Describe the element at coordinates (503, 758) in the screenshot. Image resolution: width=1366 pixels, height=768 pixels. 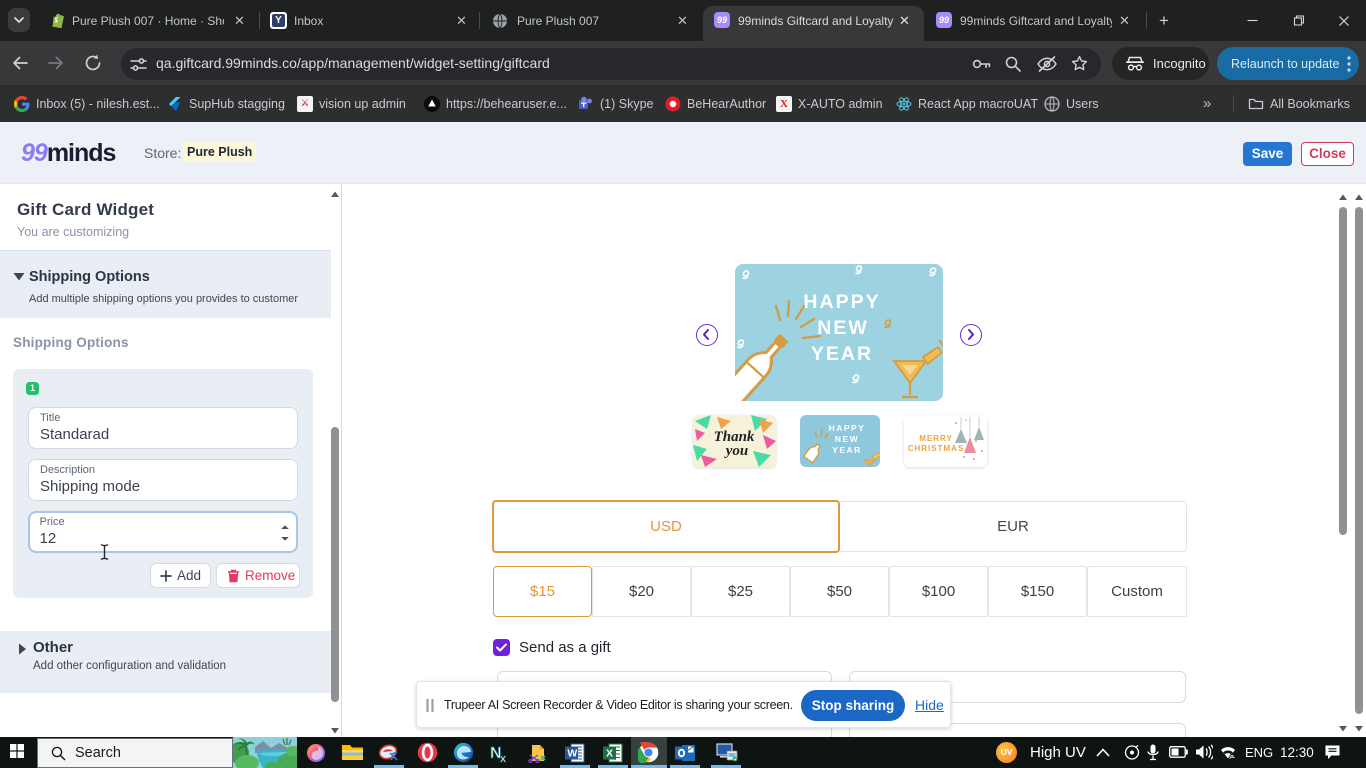
I see `svg-text: x` at that location.